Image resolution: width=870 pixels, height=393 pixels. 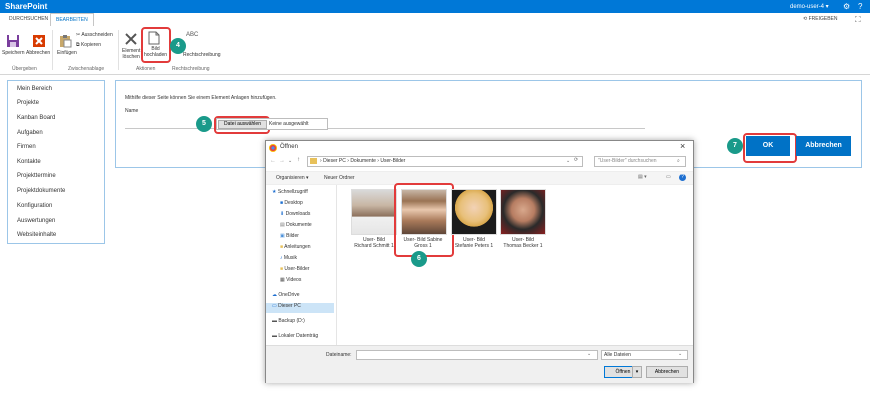 What do you see at coordinates (273, 148) in the screenshot?
I see `chrome-icon` at bounding box center [273, 148].